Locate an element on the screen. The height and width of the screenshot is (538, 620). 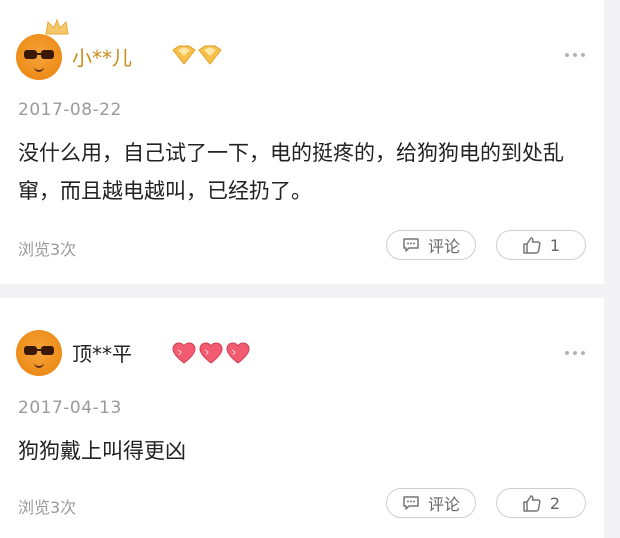
comment-text: 狗狗戴上叫得更凶 is located at coordinates (102, 451).